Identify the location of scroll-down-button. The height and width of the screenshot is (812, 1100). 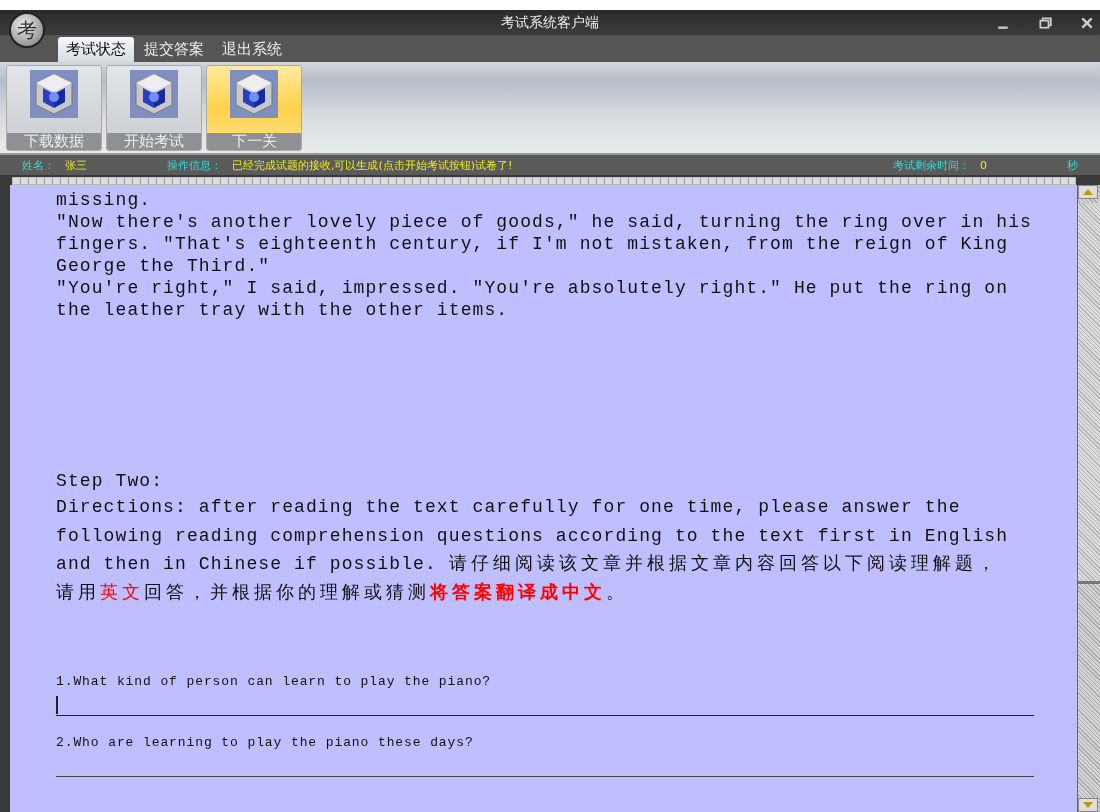
(1088, 805).